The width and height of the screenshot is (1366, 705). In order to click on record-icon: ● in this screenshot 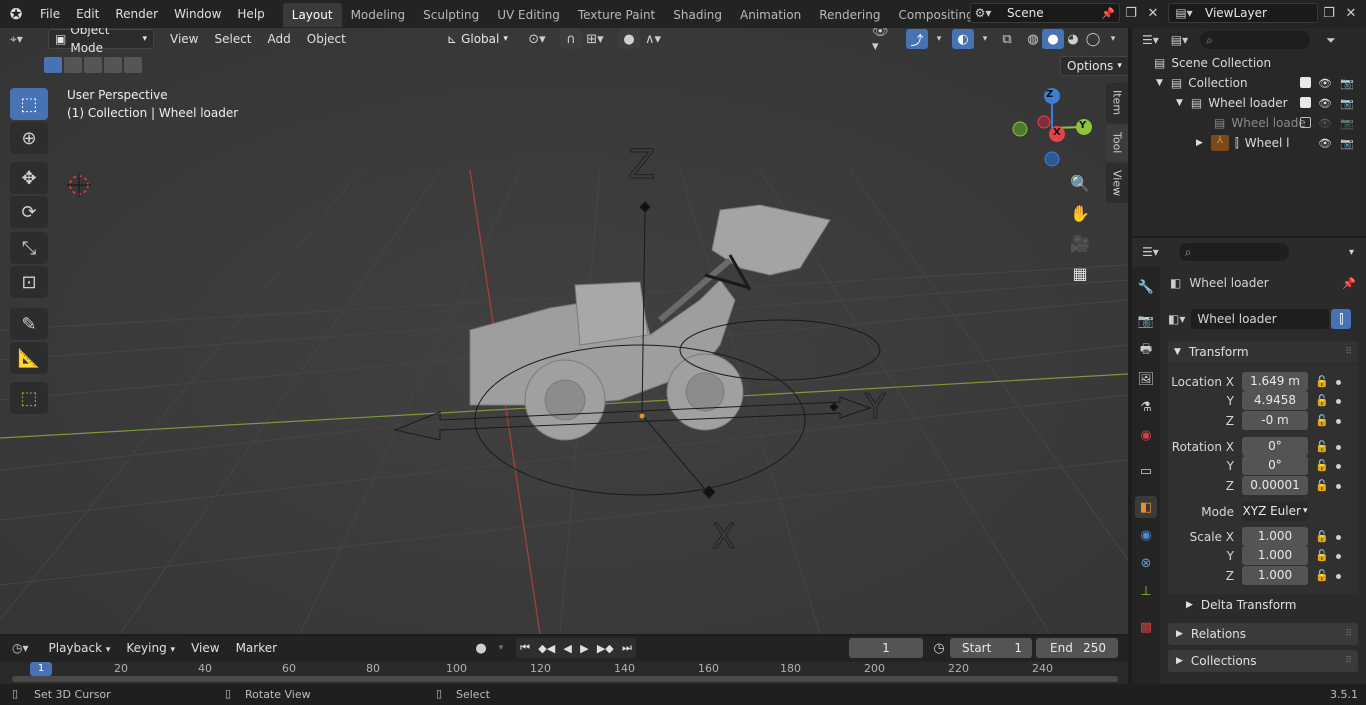, I will do `click(481, 648)`.